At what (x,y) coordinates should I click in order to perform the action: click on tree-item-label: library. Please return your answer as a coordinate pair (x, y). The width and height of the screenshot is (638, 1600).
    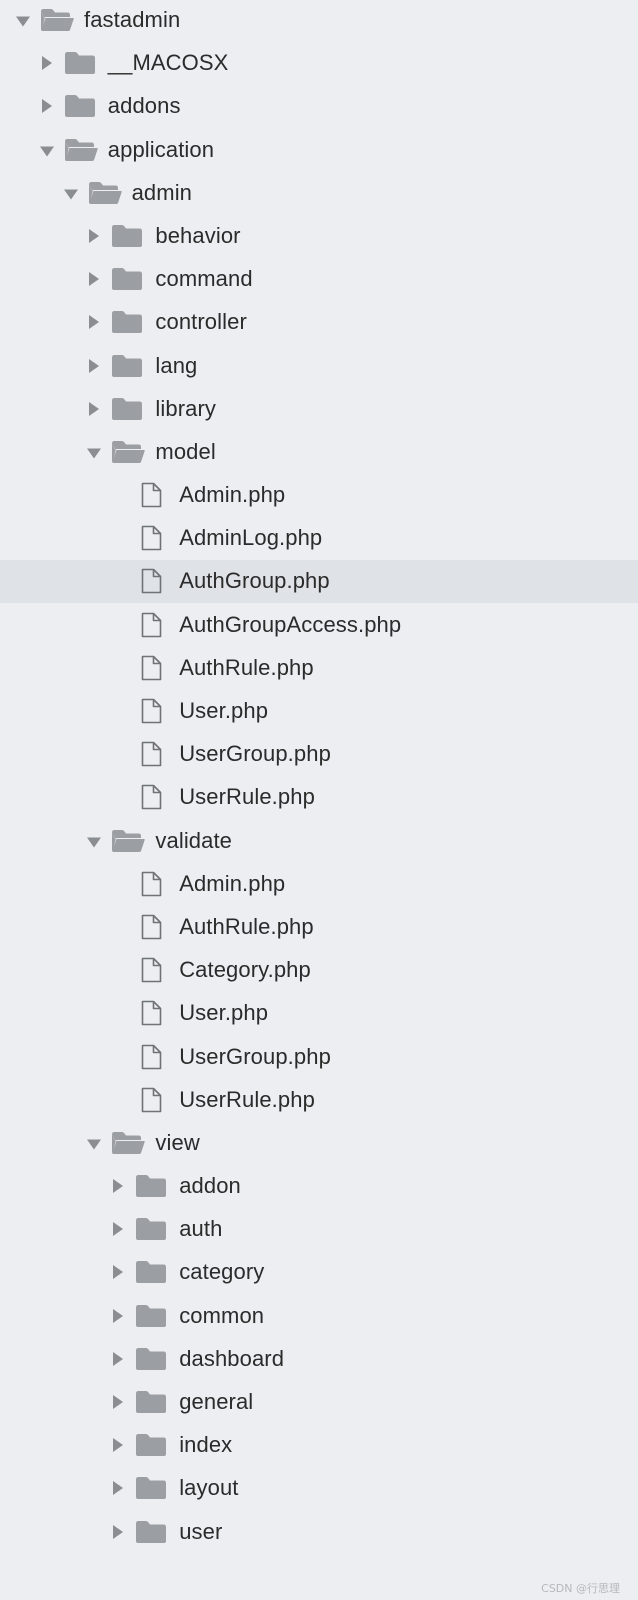
    Looking at the image, I should click on (185, 408).